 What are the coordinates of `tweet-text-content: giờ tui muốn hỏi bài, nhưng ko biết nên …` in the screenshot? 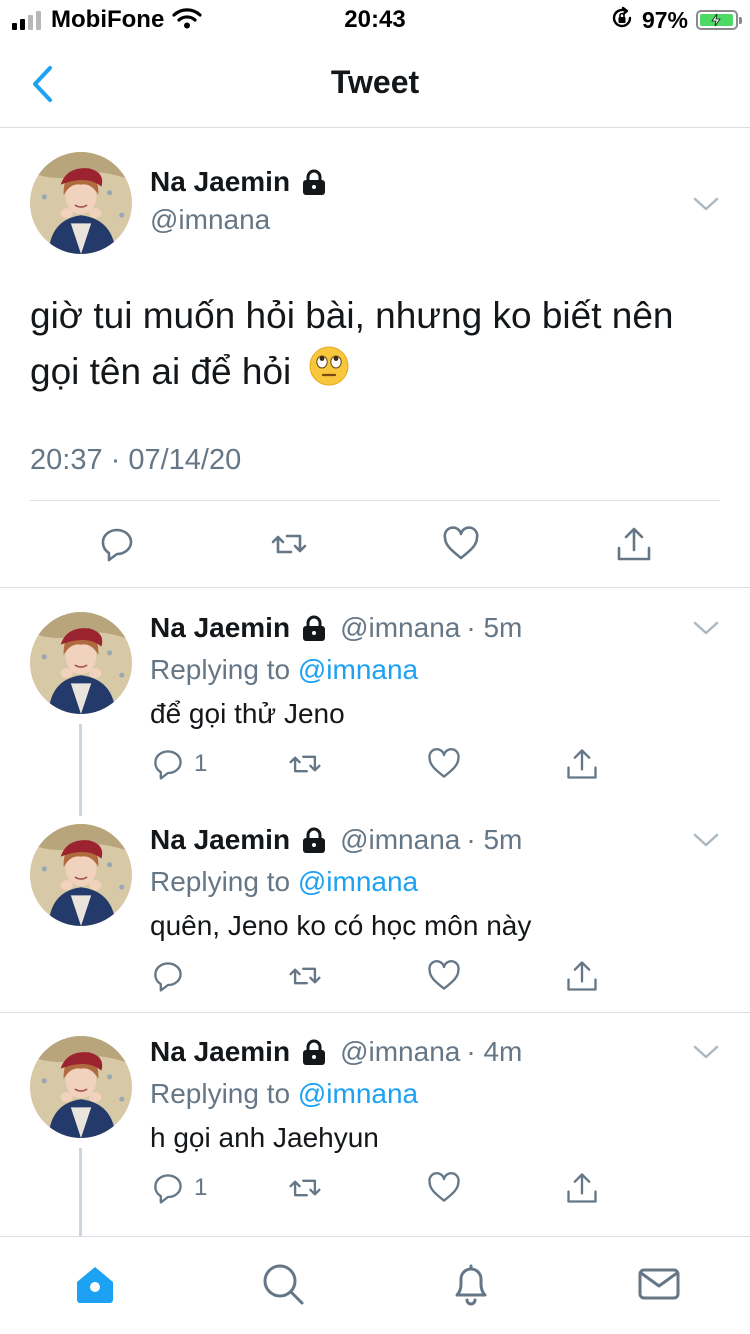 It's located at (352, 343).